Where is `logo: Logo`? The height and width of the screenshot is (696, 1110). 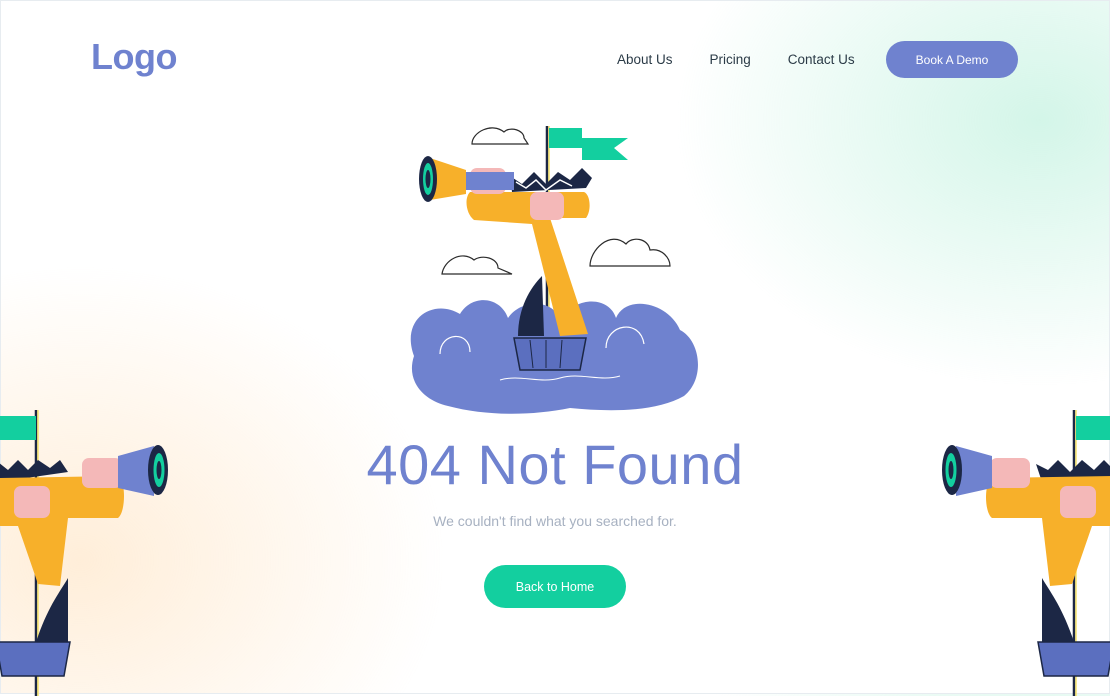 logo: Logo is located at coordinates (134, 57).